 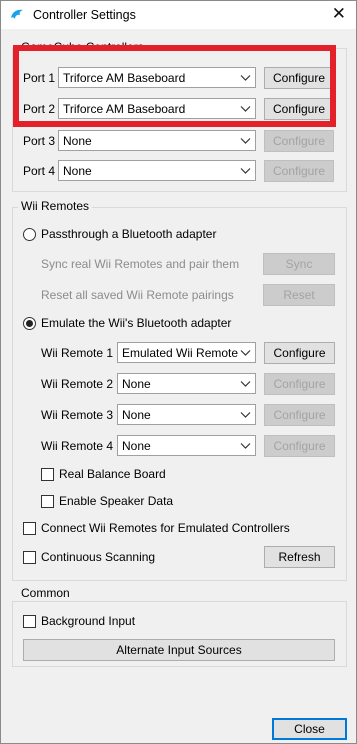 I want to click on balance-board-checkbox, so click(x=47, y=474).